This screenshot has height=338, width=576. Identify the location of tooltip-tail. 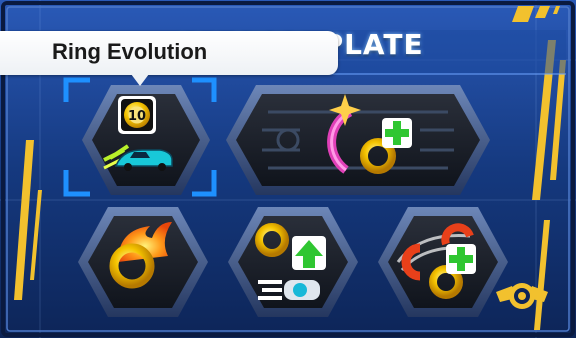
(140, 80).